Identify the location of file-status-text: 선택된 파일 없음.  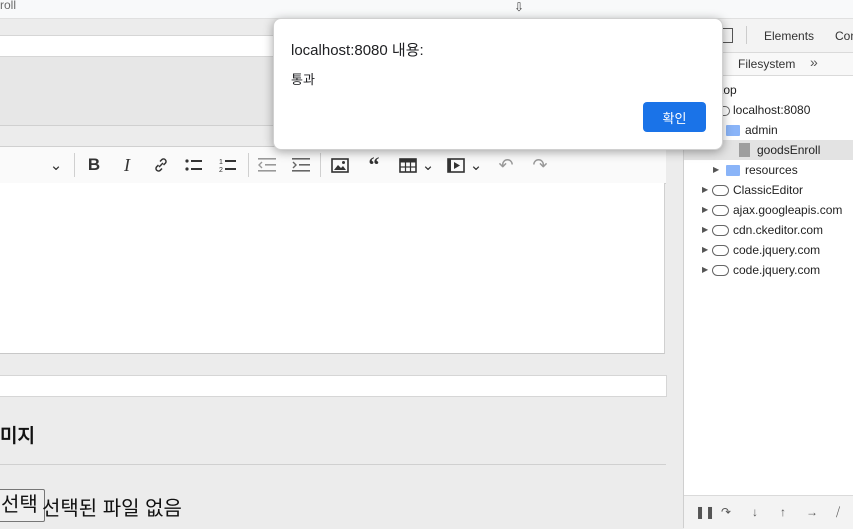
(112, 509).